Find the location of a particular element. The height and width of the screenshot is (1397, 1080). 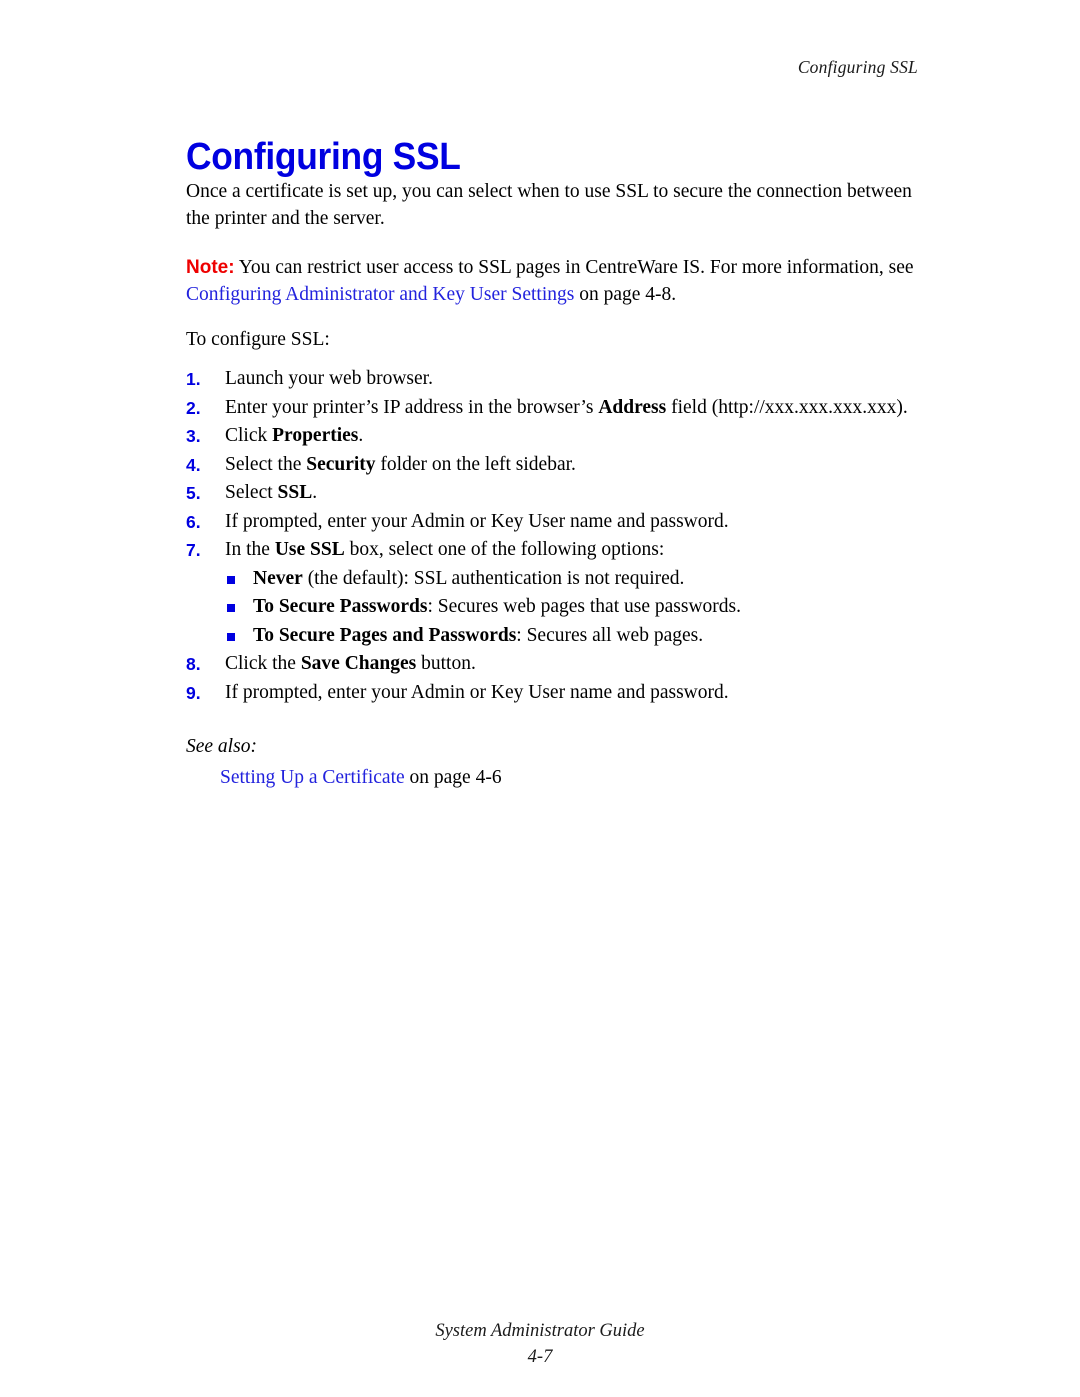

emphasized-text: To Secure Pages and Passwords is located at coordinates (385, 635).